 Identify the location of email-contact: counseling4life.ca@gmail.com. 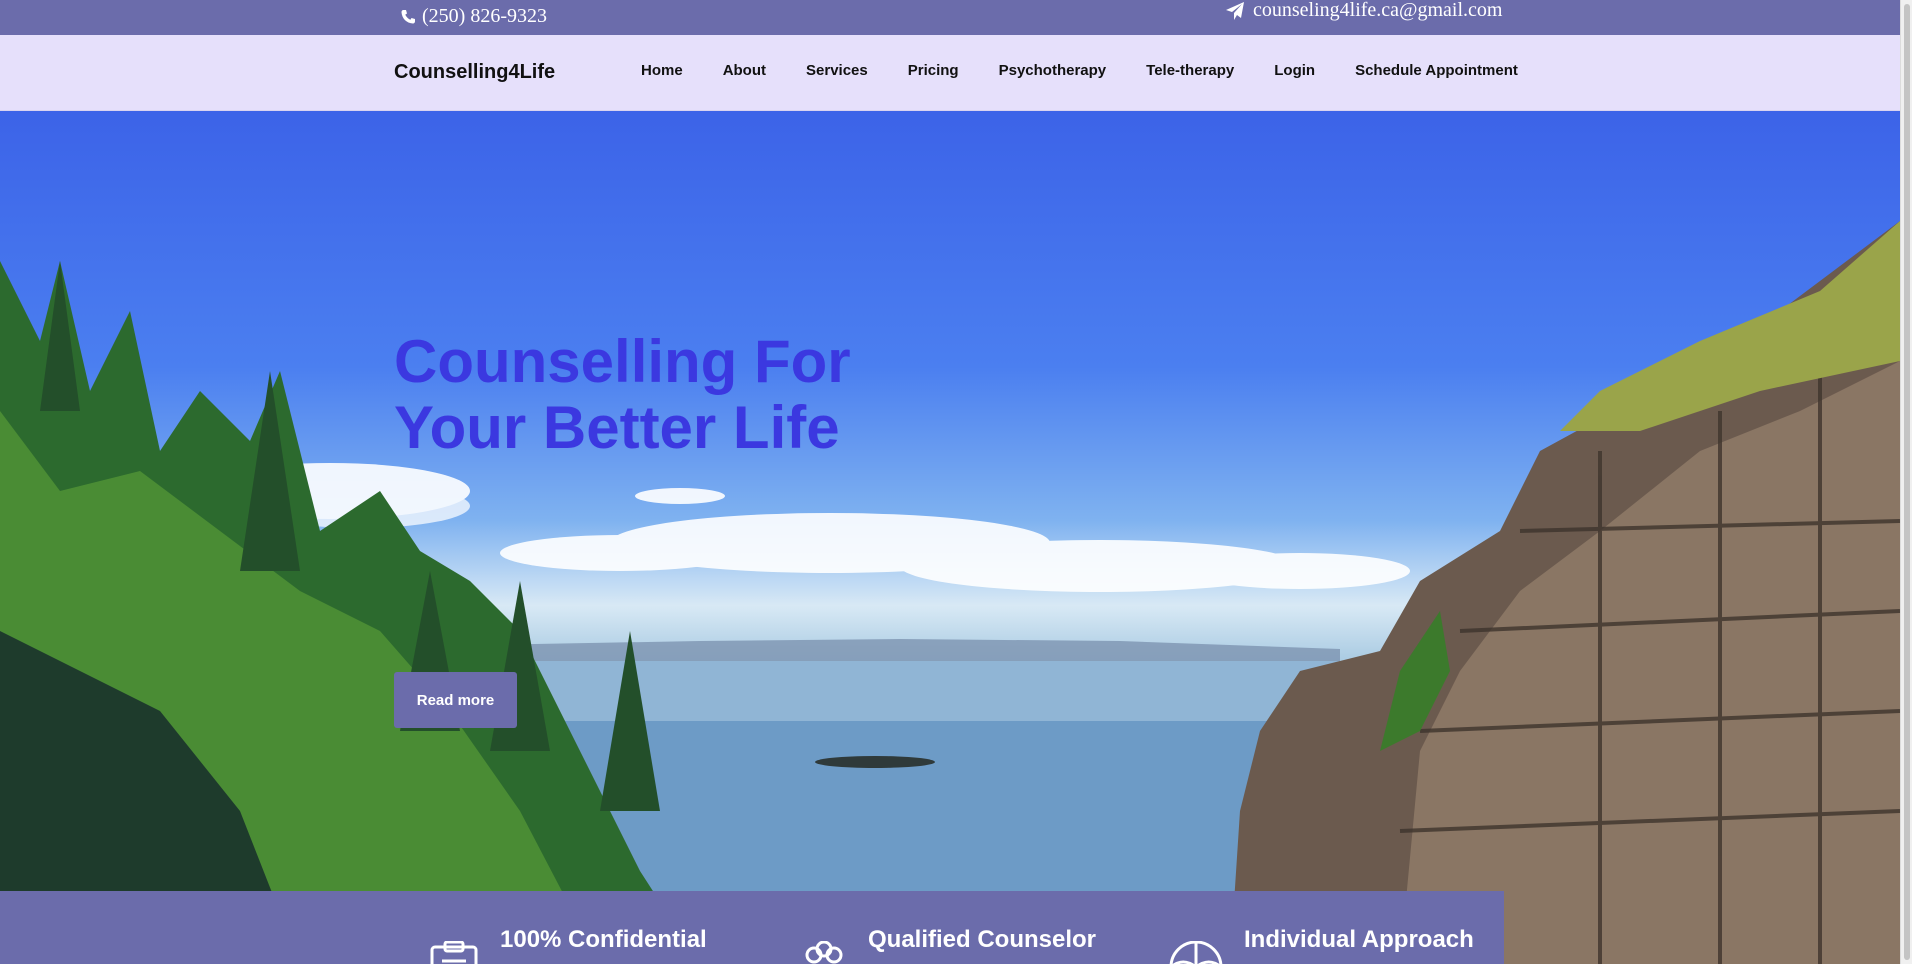
(1363, 11).